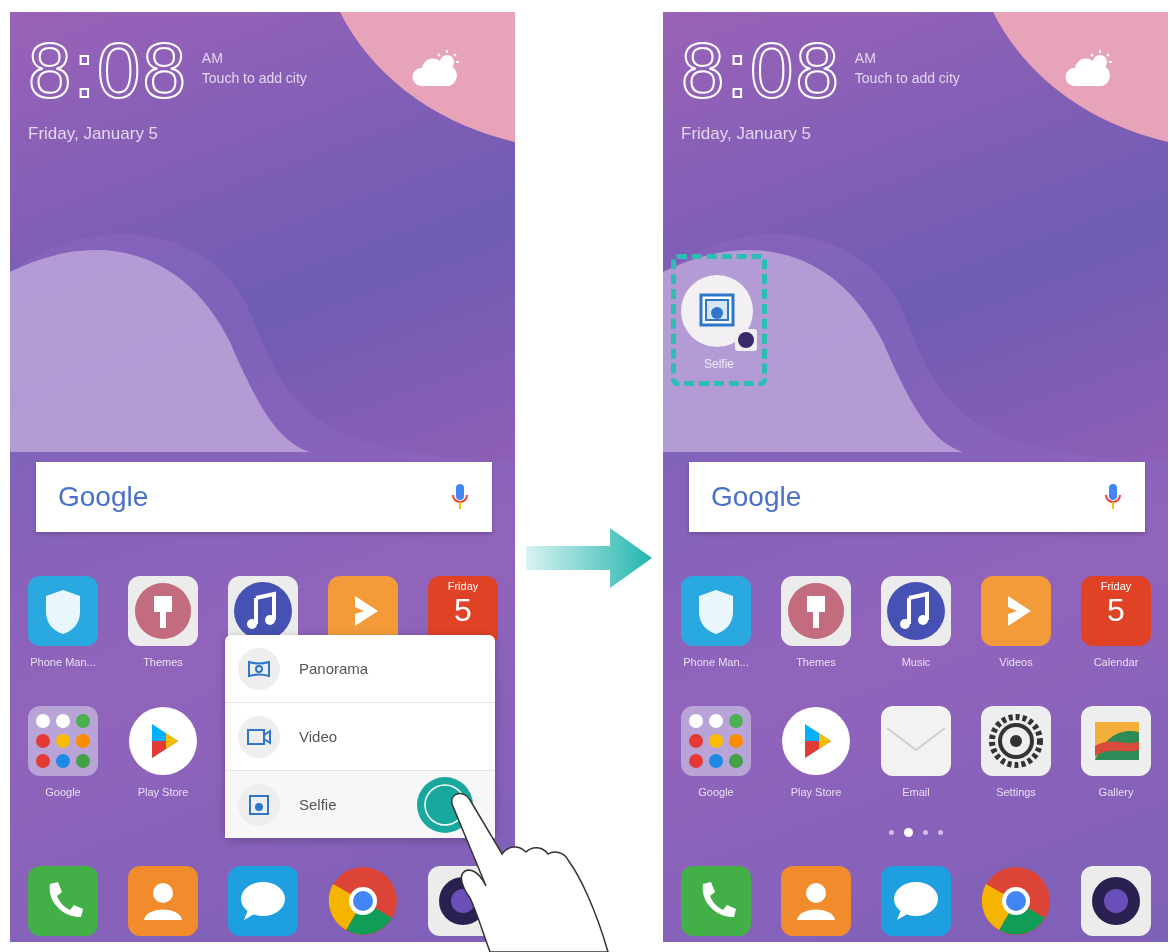  I want to click on app-label: Settings, so click(1016, 792).